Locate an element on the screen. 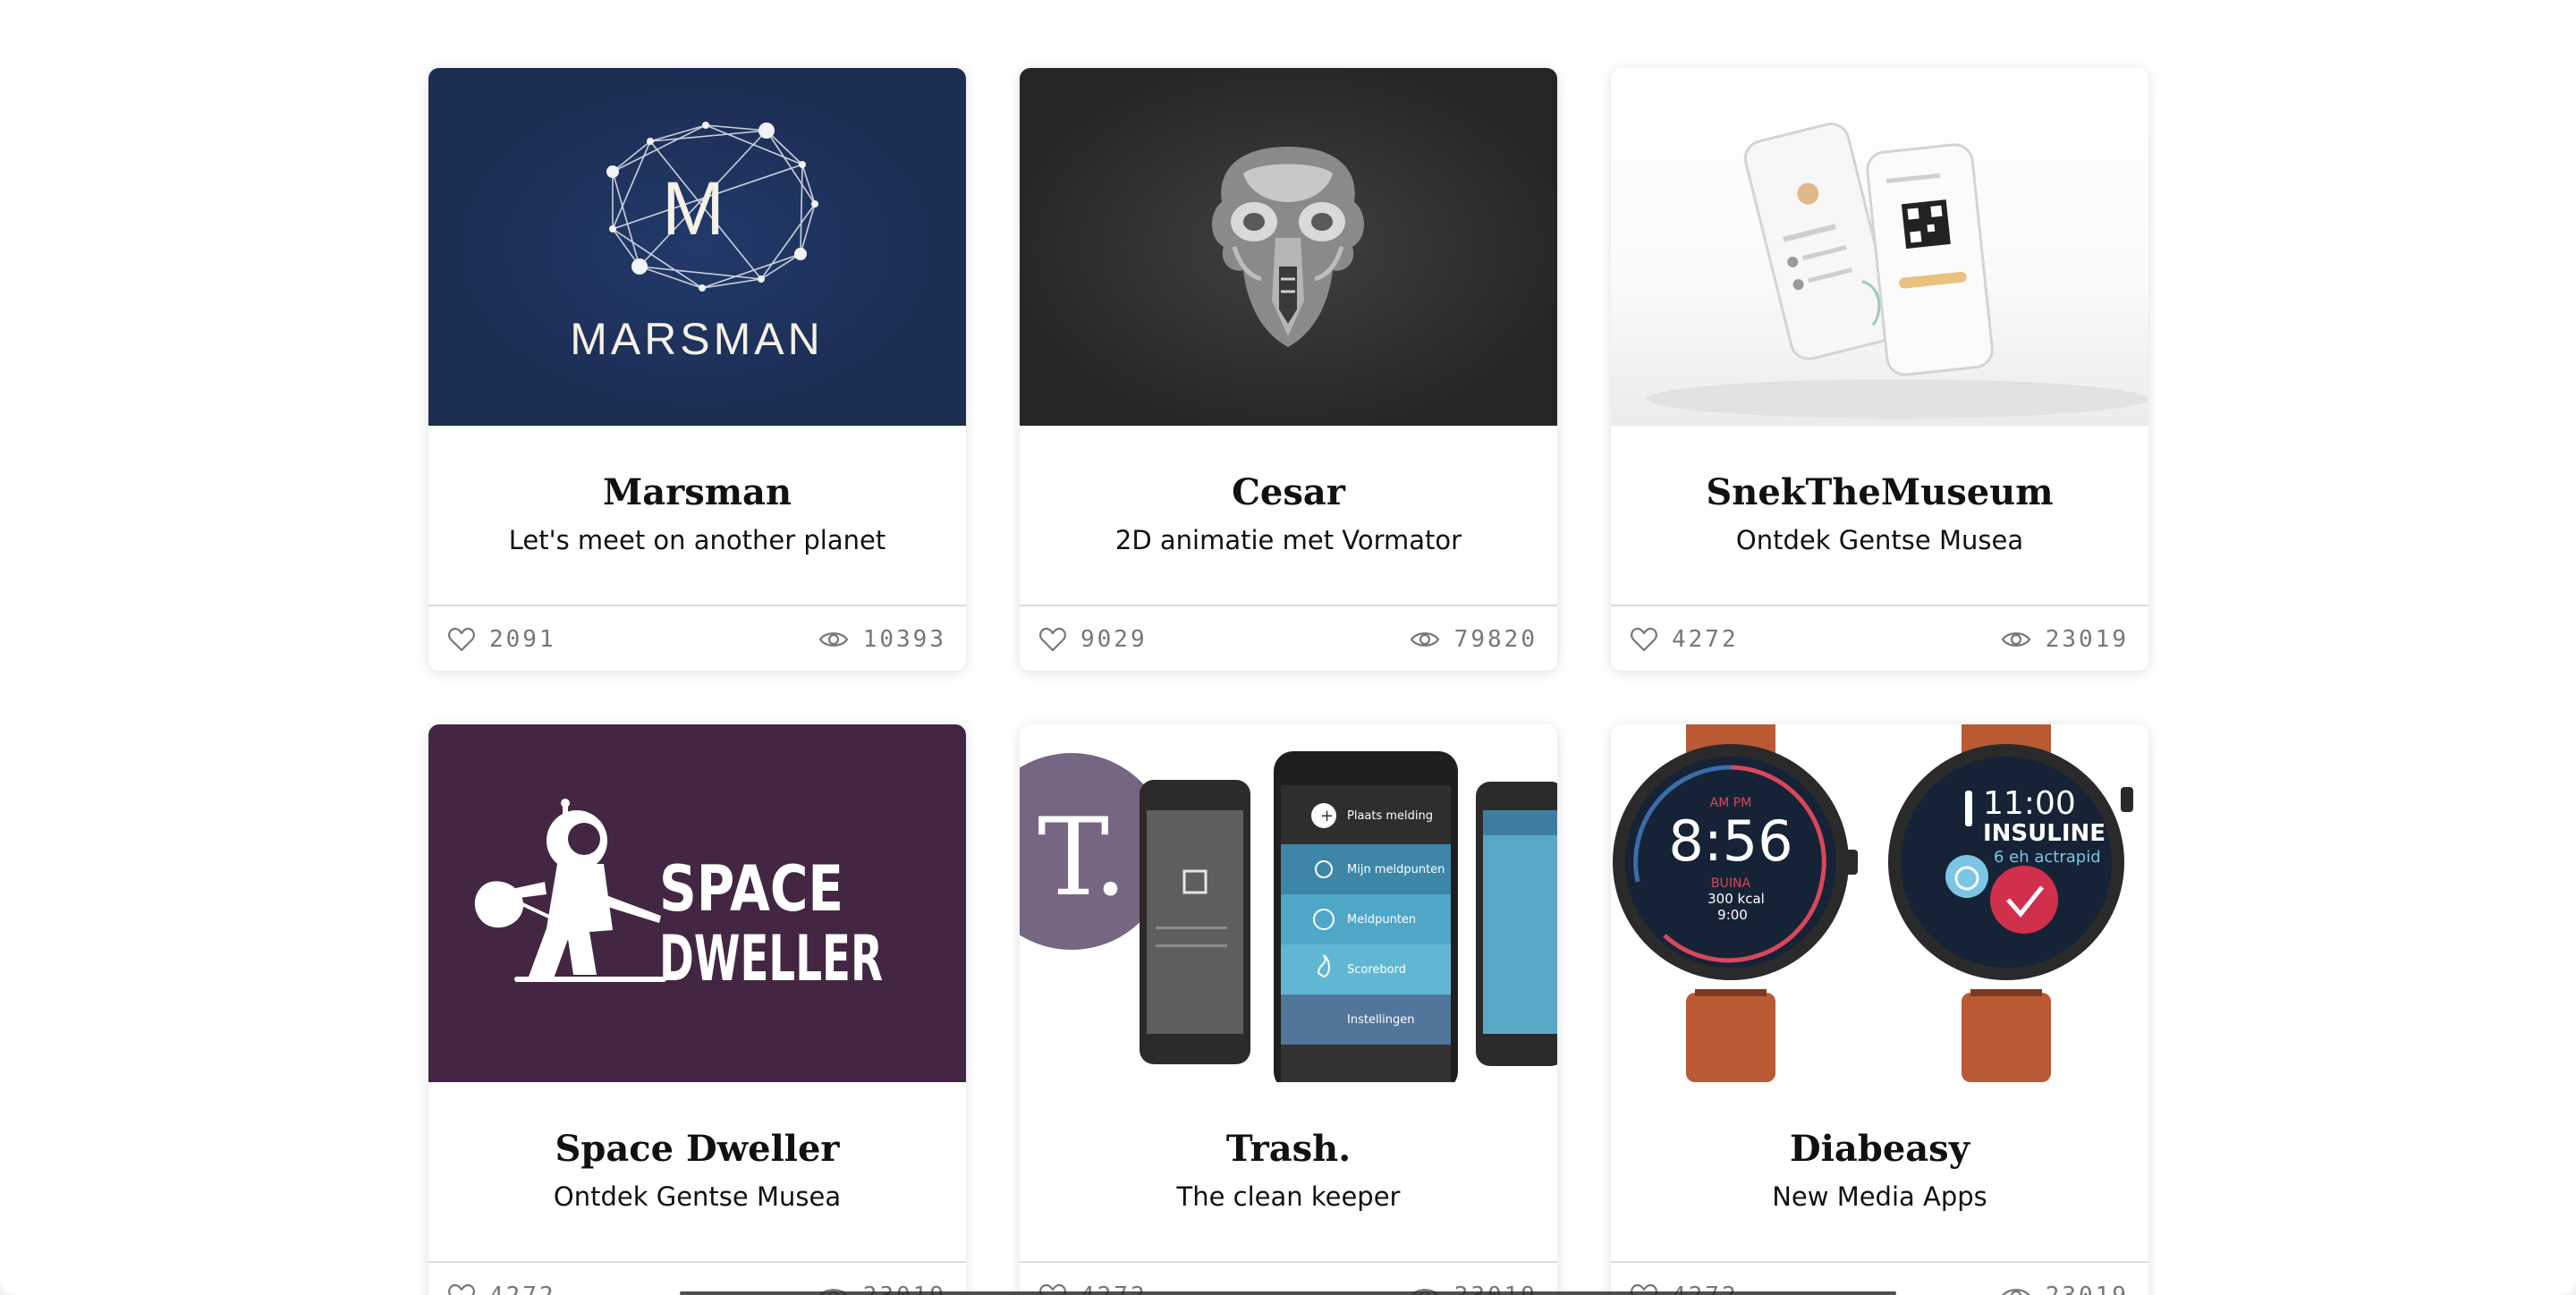  card-info: SnekTheMuseum Ontdek Gentse Musea is located at coordinates (1879, 515).